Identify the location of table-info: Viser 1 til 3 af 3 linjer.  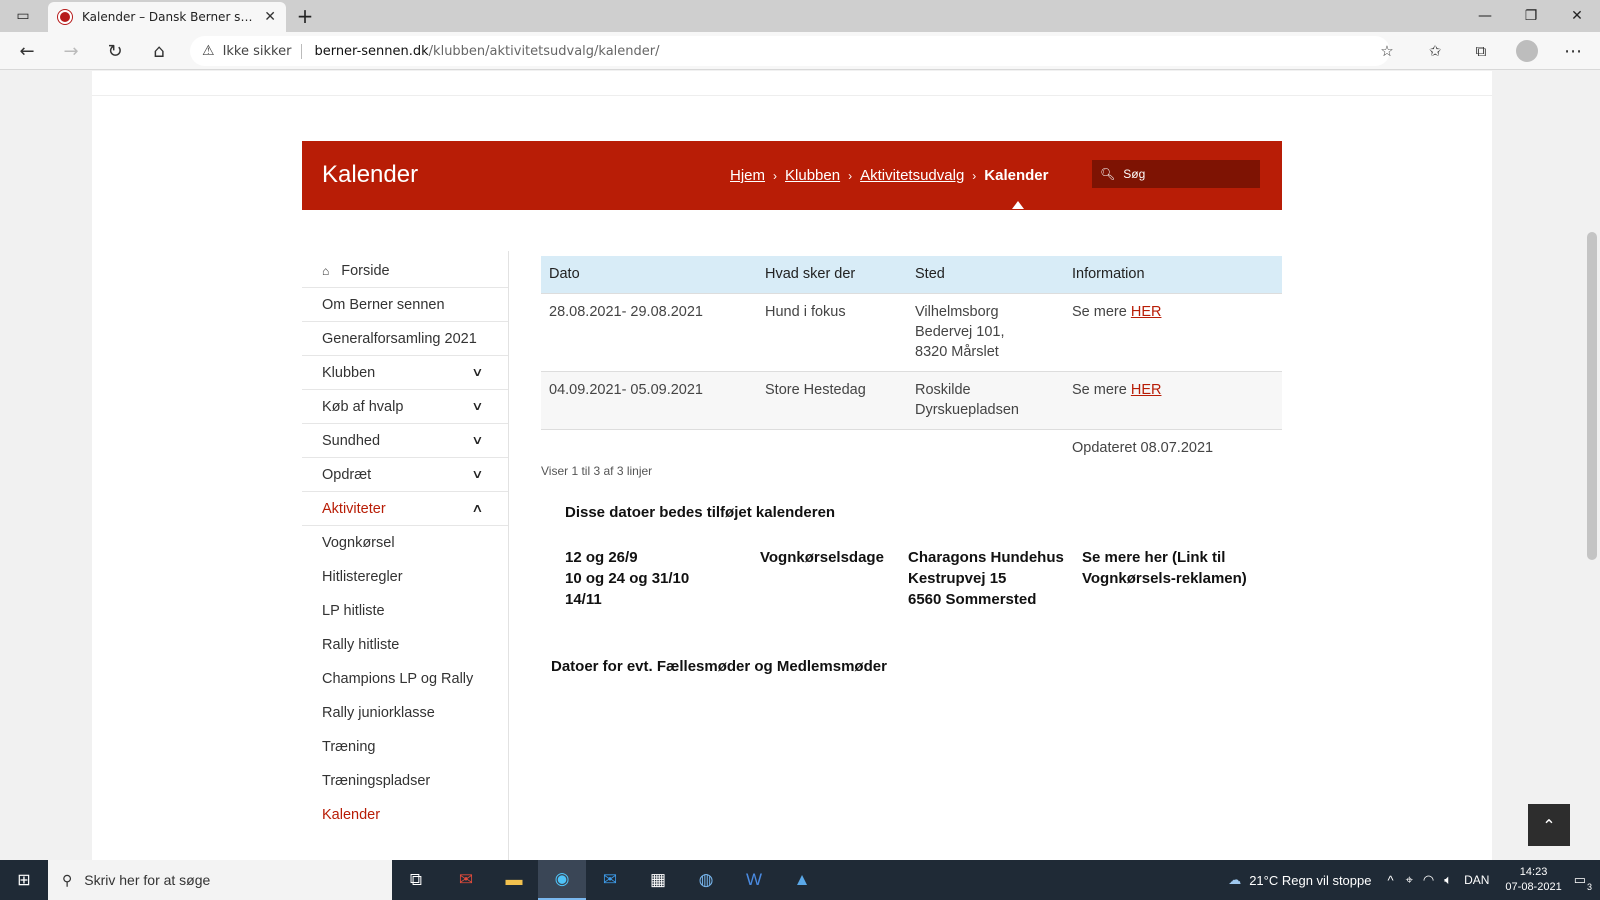
(597, 471).